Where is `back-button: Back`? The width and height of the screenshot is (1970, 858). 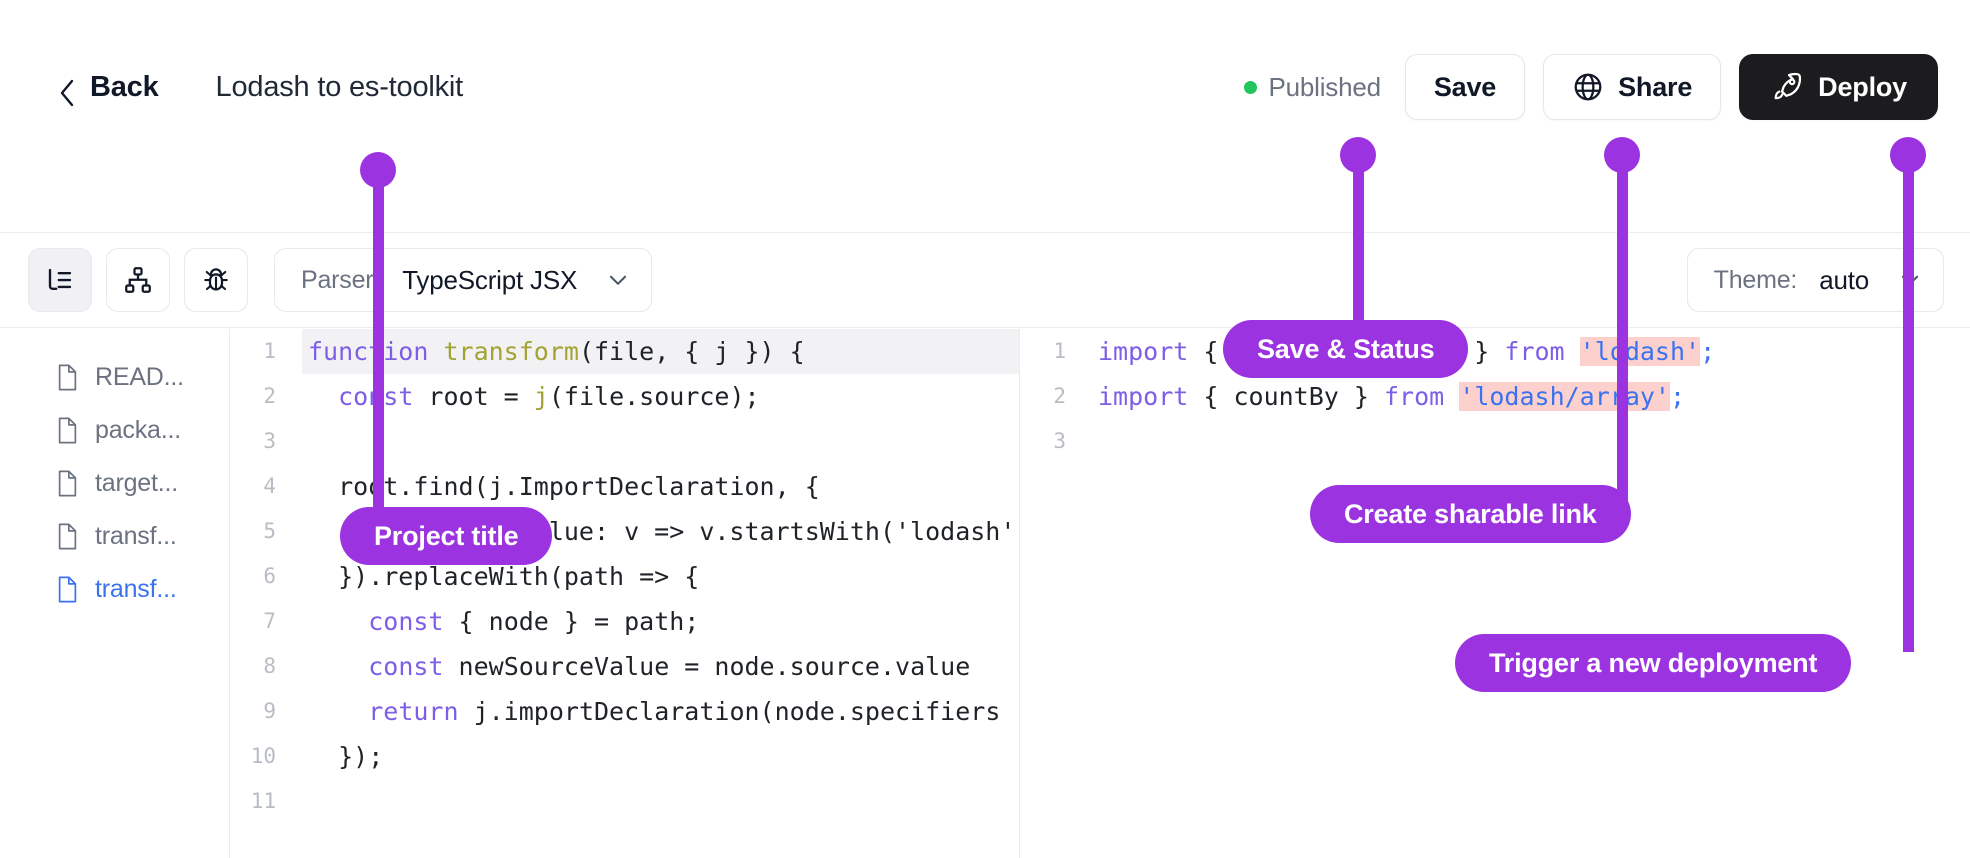
back-button: Back is located at coordinates (108, 88).